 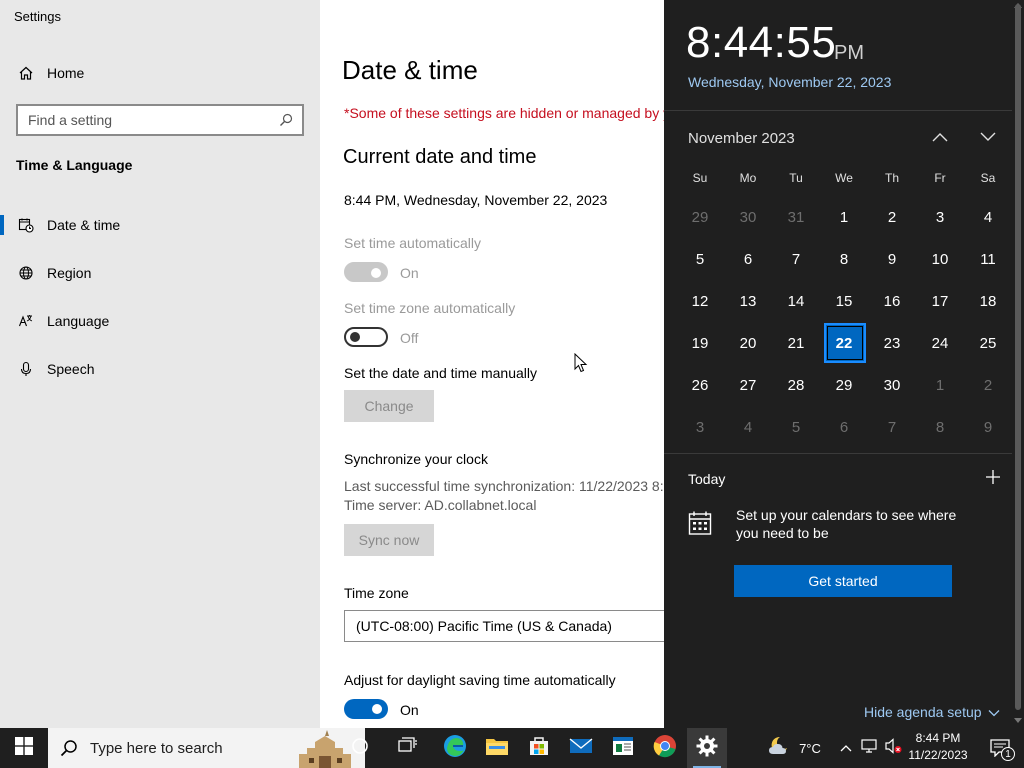 I want to click on timezone-label: Time zone, so click(x=376, y=593).